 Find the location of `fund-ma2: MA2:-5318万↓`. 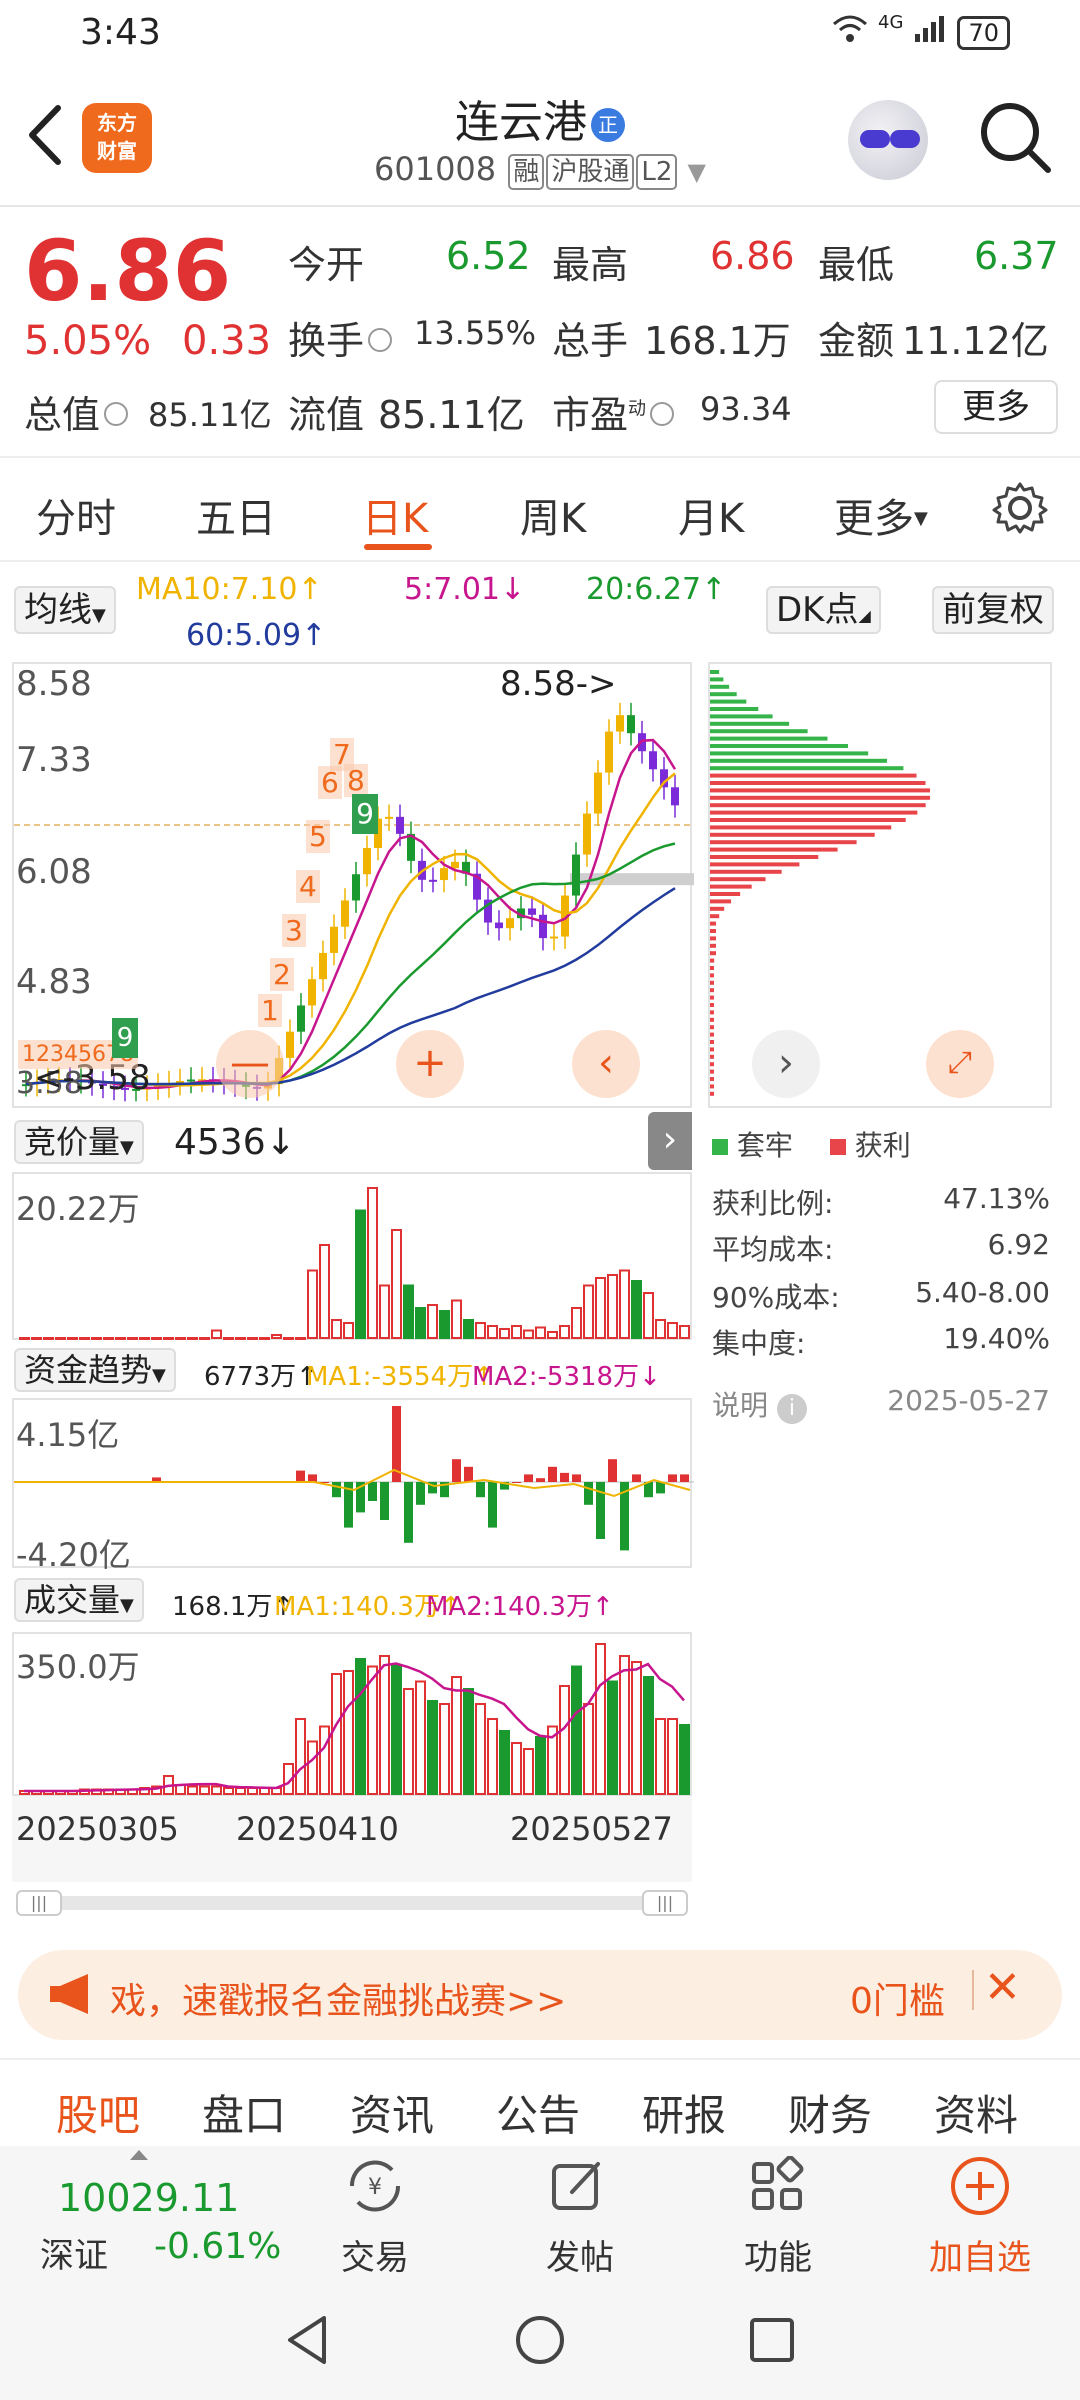

fund-ma2: MA2:-5318万↓ is located at coordinates (566, 1377).